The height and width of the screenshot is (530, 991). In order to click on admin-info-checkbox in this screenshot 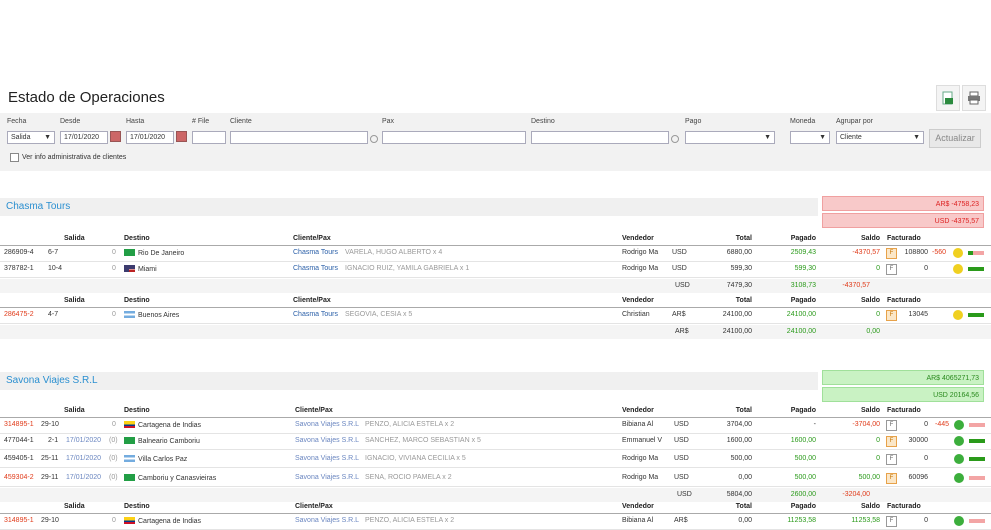, I will do `click(14, 157)`.